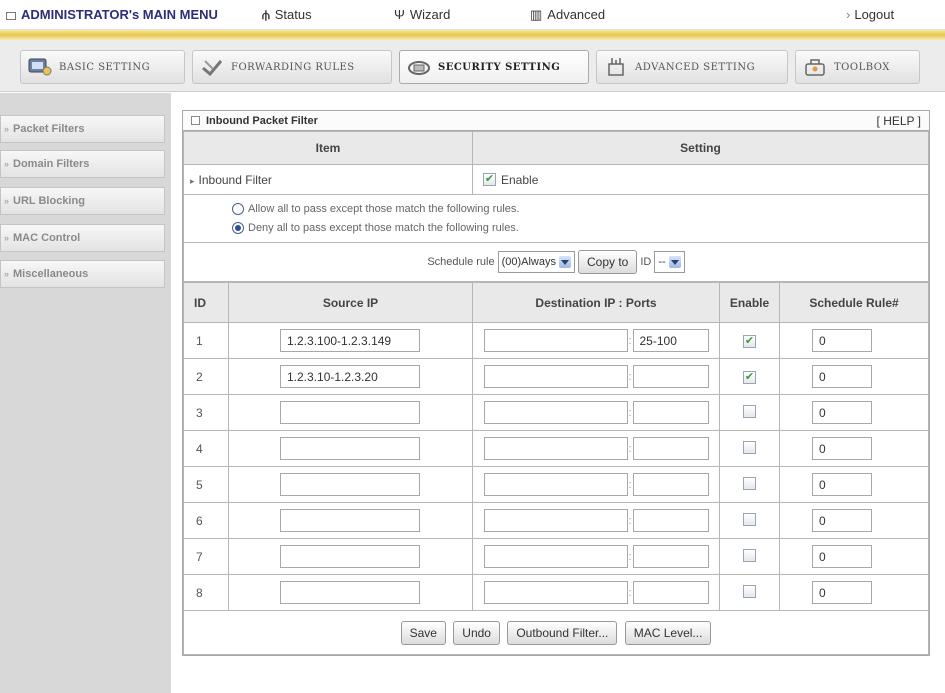 The height and width of the screenshot is (693, 945). Describe the element at coordinates (423, 632) in the screenshot. I see `save-button: Save` at that location.